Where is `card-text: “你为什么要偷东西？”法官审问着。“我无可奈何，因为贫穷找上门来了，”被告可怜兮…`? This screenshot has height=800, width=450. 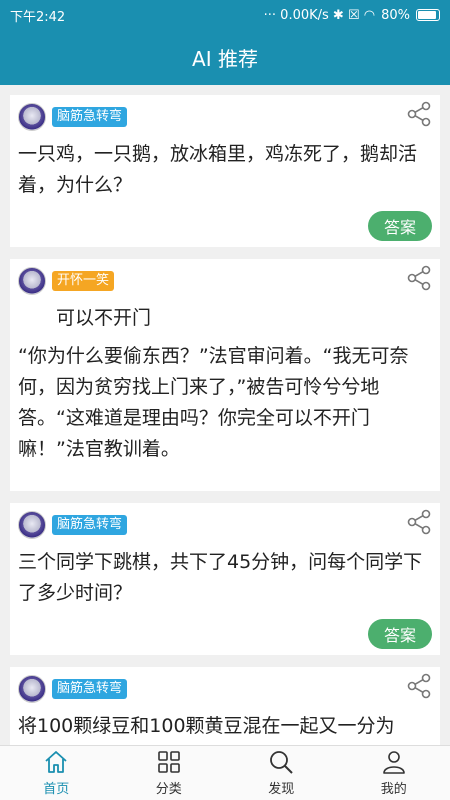 card-text: “你为什么要偷东西？”法官审问着。“我无可奈何，因为贫穷找上门来了，”被告可怜兮… is located at coordinates (225, 403).